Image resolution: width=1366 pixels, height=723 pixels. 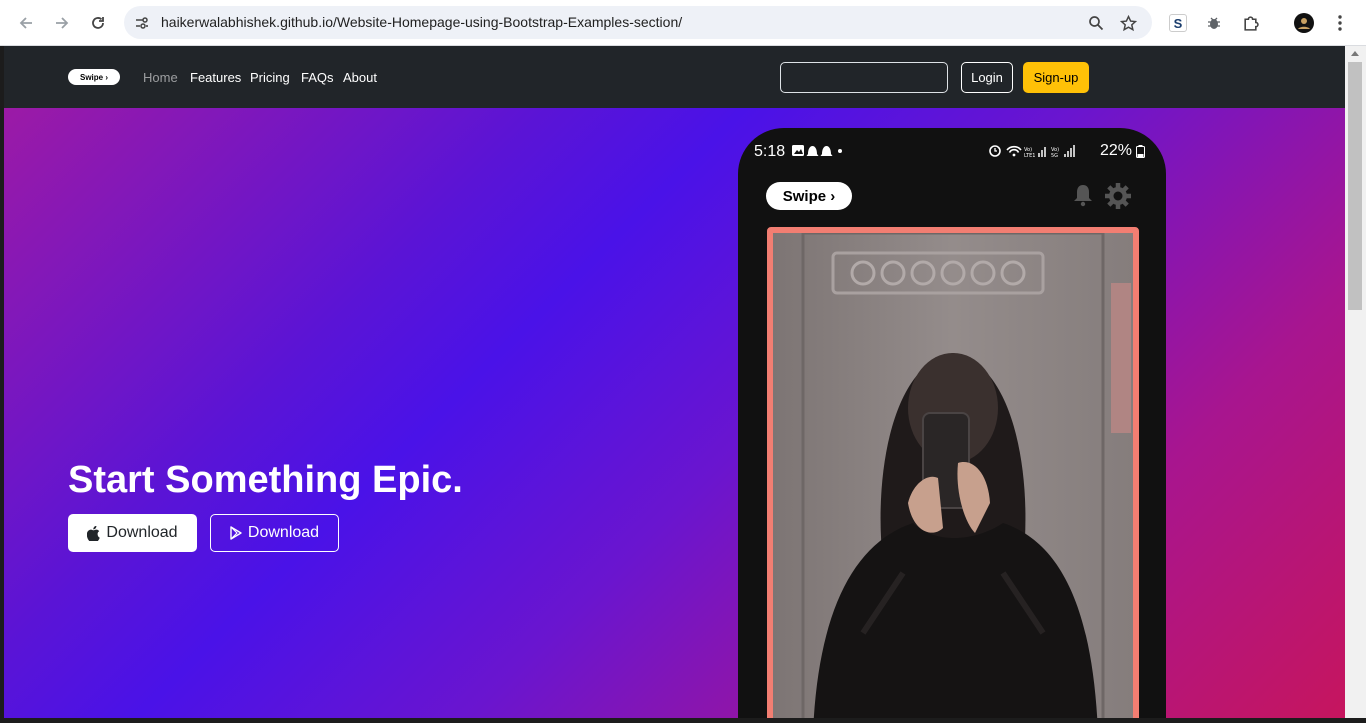 What do you see at coordinates (683, 720) in the screenshot?
I see `window-border-bottom` at bounding box center [683, 720].